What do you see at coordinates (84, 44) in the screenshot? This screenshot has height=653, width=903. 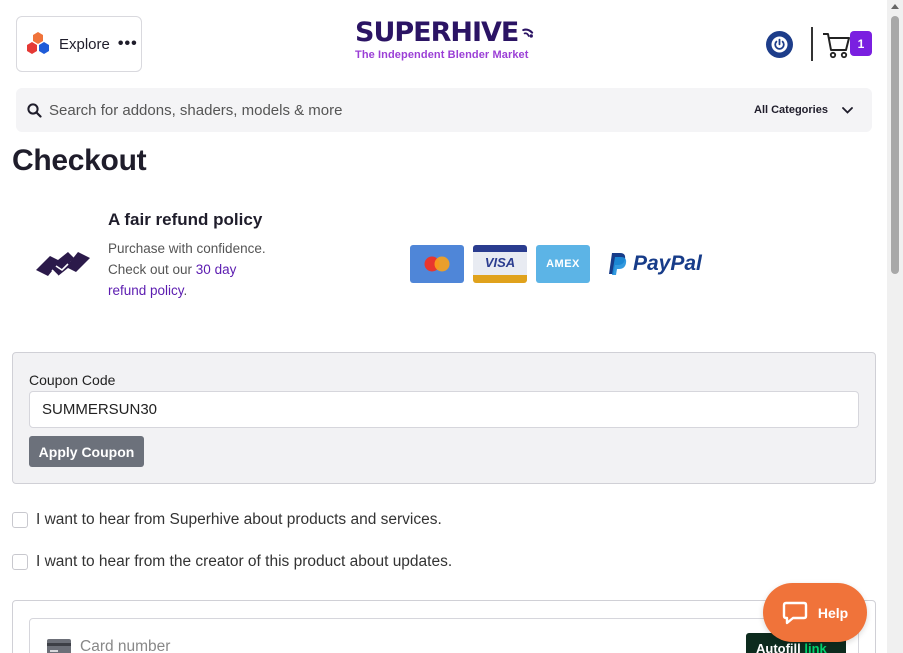 I see `explore-label: Explore` at bounding box center [84, 44].